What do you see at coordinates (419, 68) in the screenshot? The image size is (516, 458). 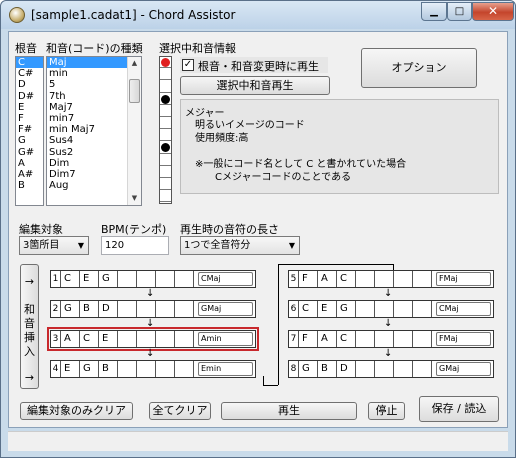 I see `options-button: オプション` at bounding box center [419, 68].